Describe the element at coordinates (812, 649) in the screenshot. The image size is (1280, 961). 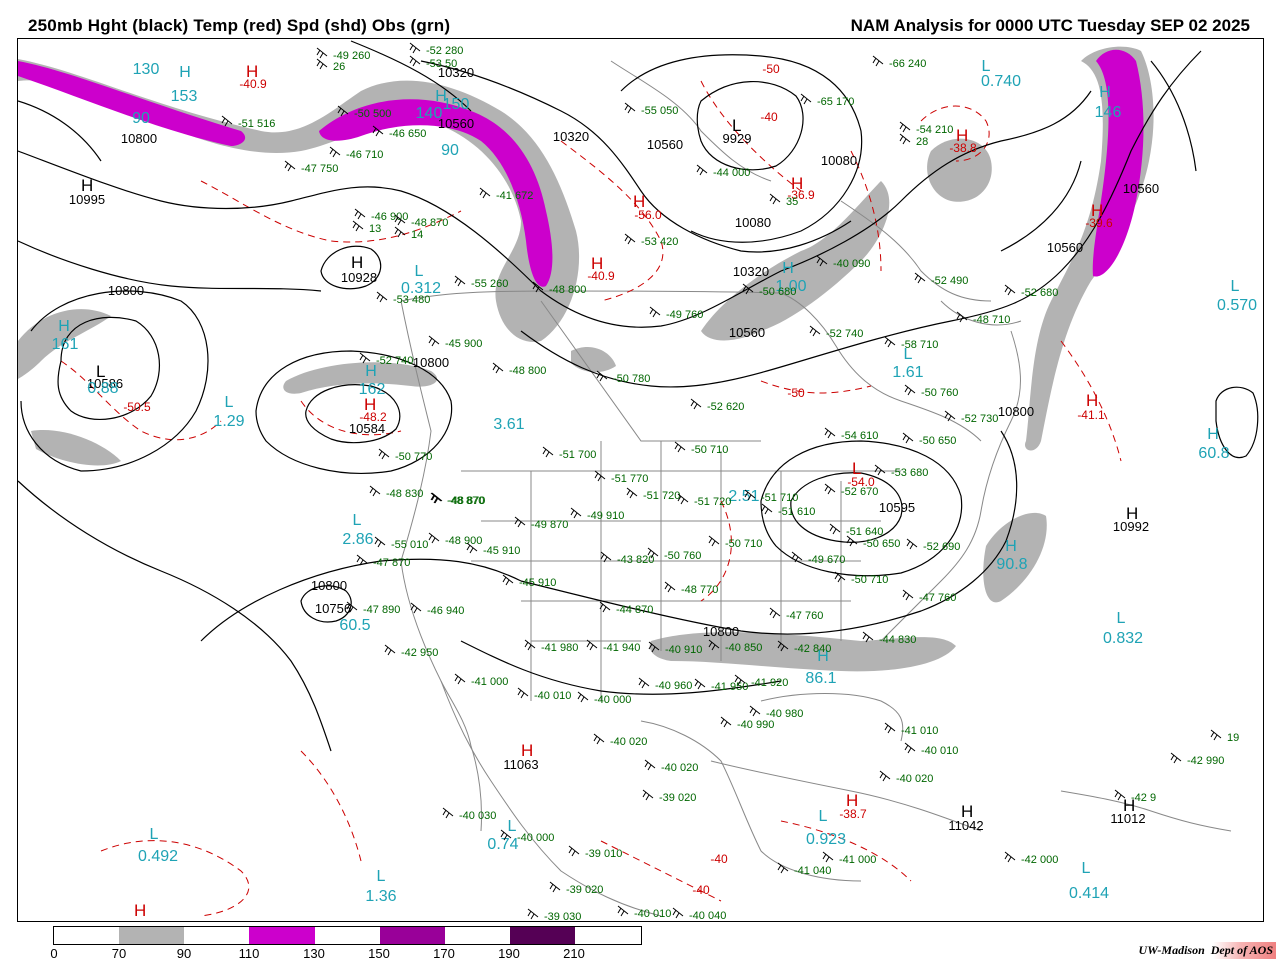
I see `station-obs: -42 840` at that location.